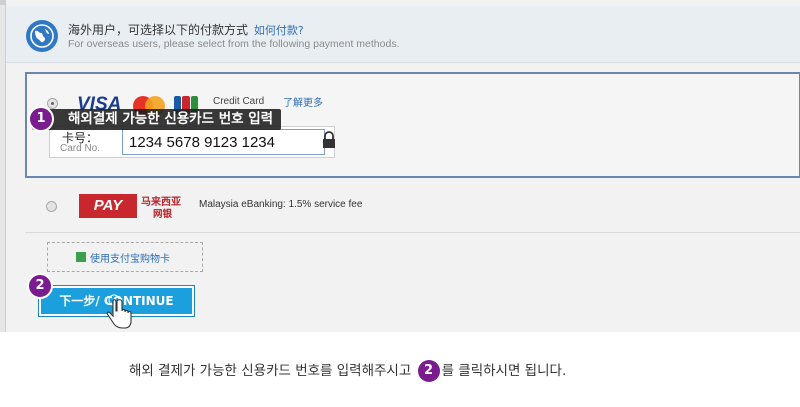 Image resolution: width=800 pixels, height=407 pixels. I want to click on card-number-input, so click(223, 142).